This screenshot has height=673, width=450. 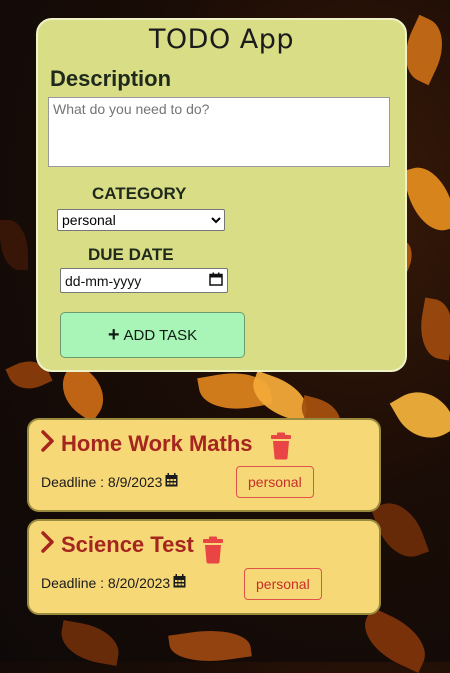 I want to click on description-input, so click(x=219, y=132).